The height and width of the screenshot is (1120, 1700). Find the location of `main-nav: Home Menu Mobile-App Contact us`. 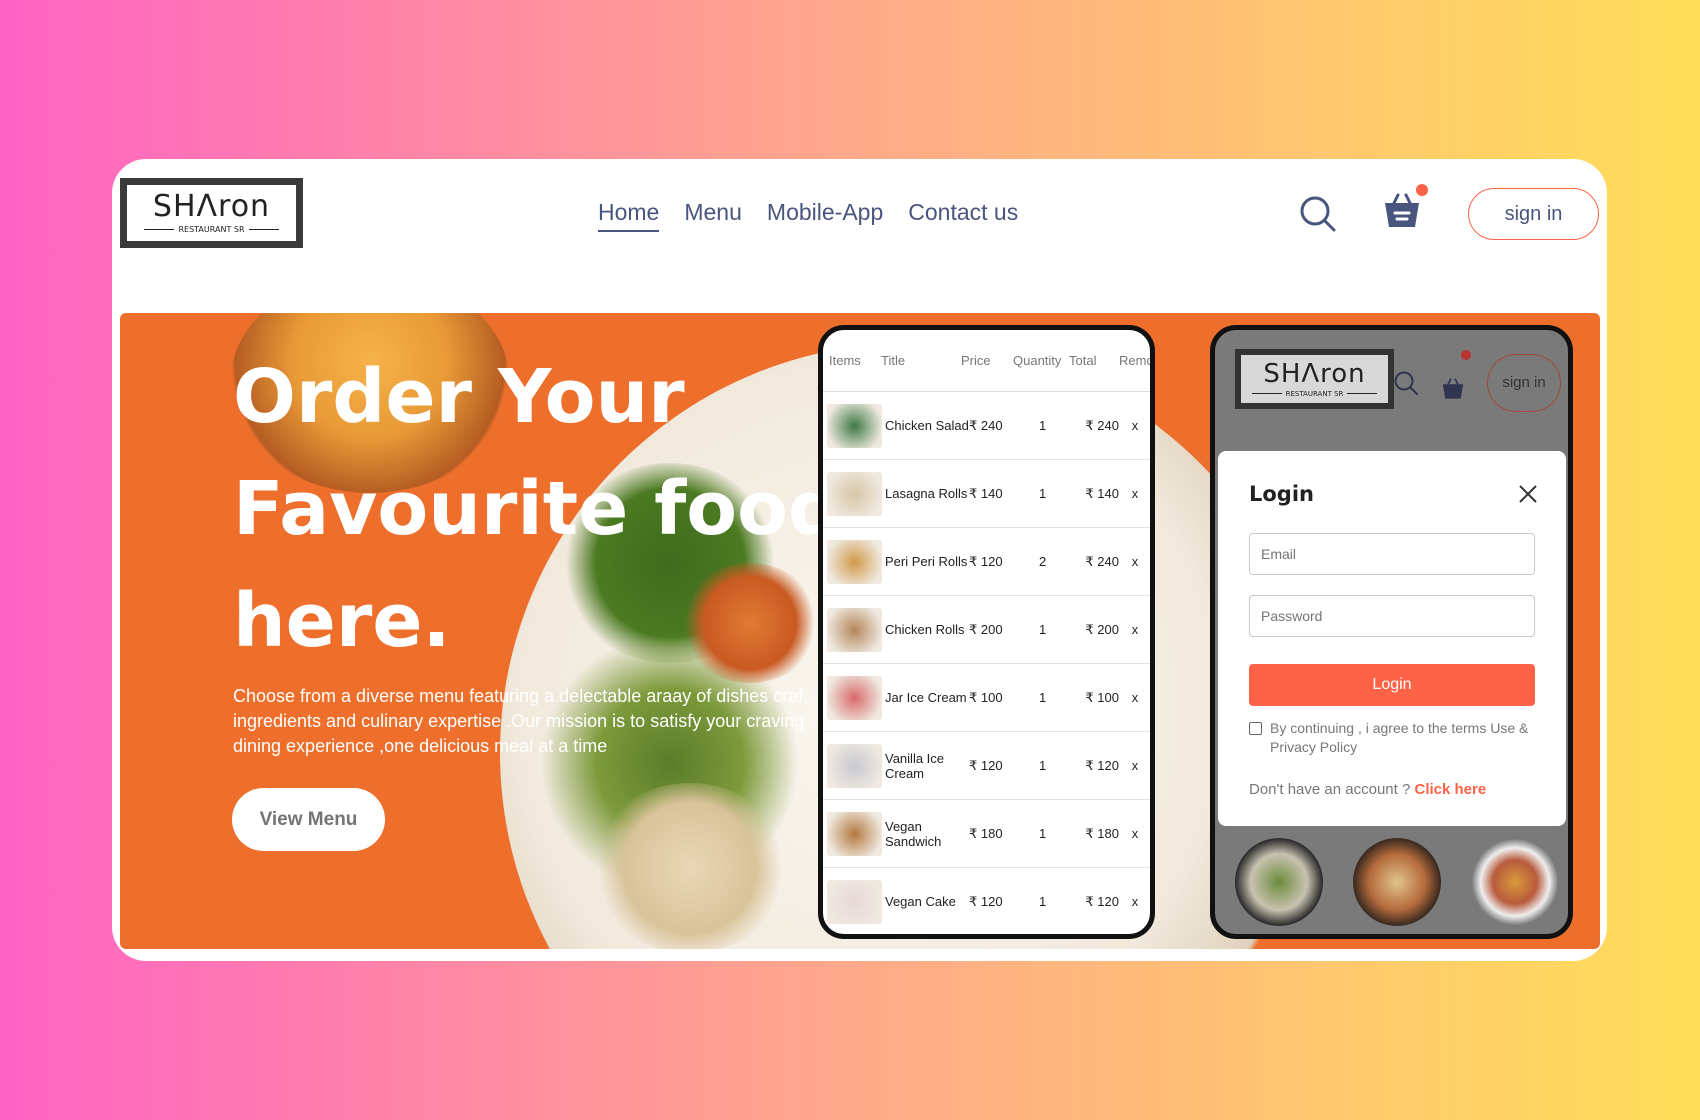

main-nav: Home Menu Mobile-App Contact us is located at coordinates (808, 215).